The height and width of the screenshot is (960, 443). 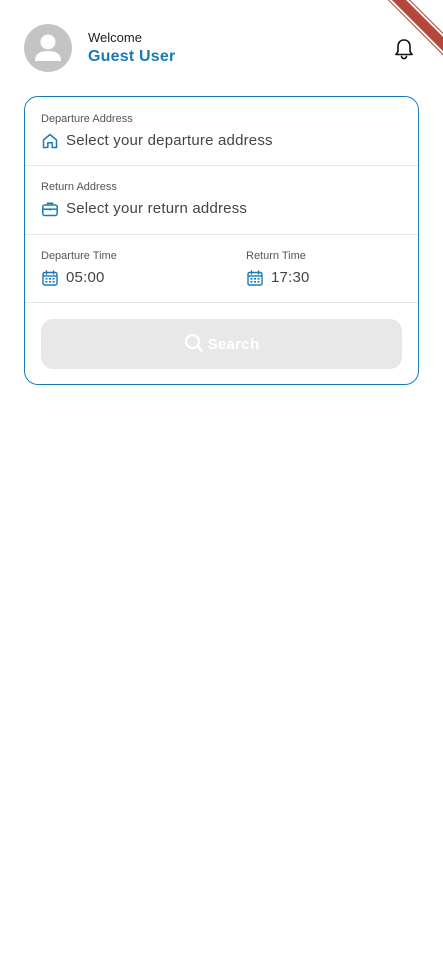 I want to click on departure-time-value: 05:00, so click(x=85, y=278).